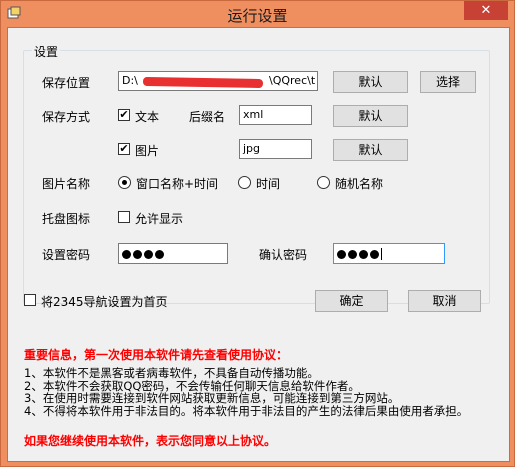 This screenshot has width=515, height=467. Describe the element at coordinates (370, 82) in the screenshot. I see `save-path-default-button: 默认` at that location.